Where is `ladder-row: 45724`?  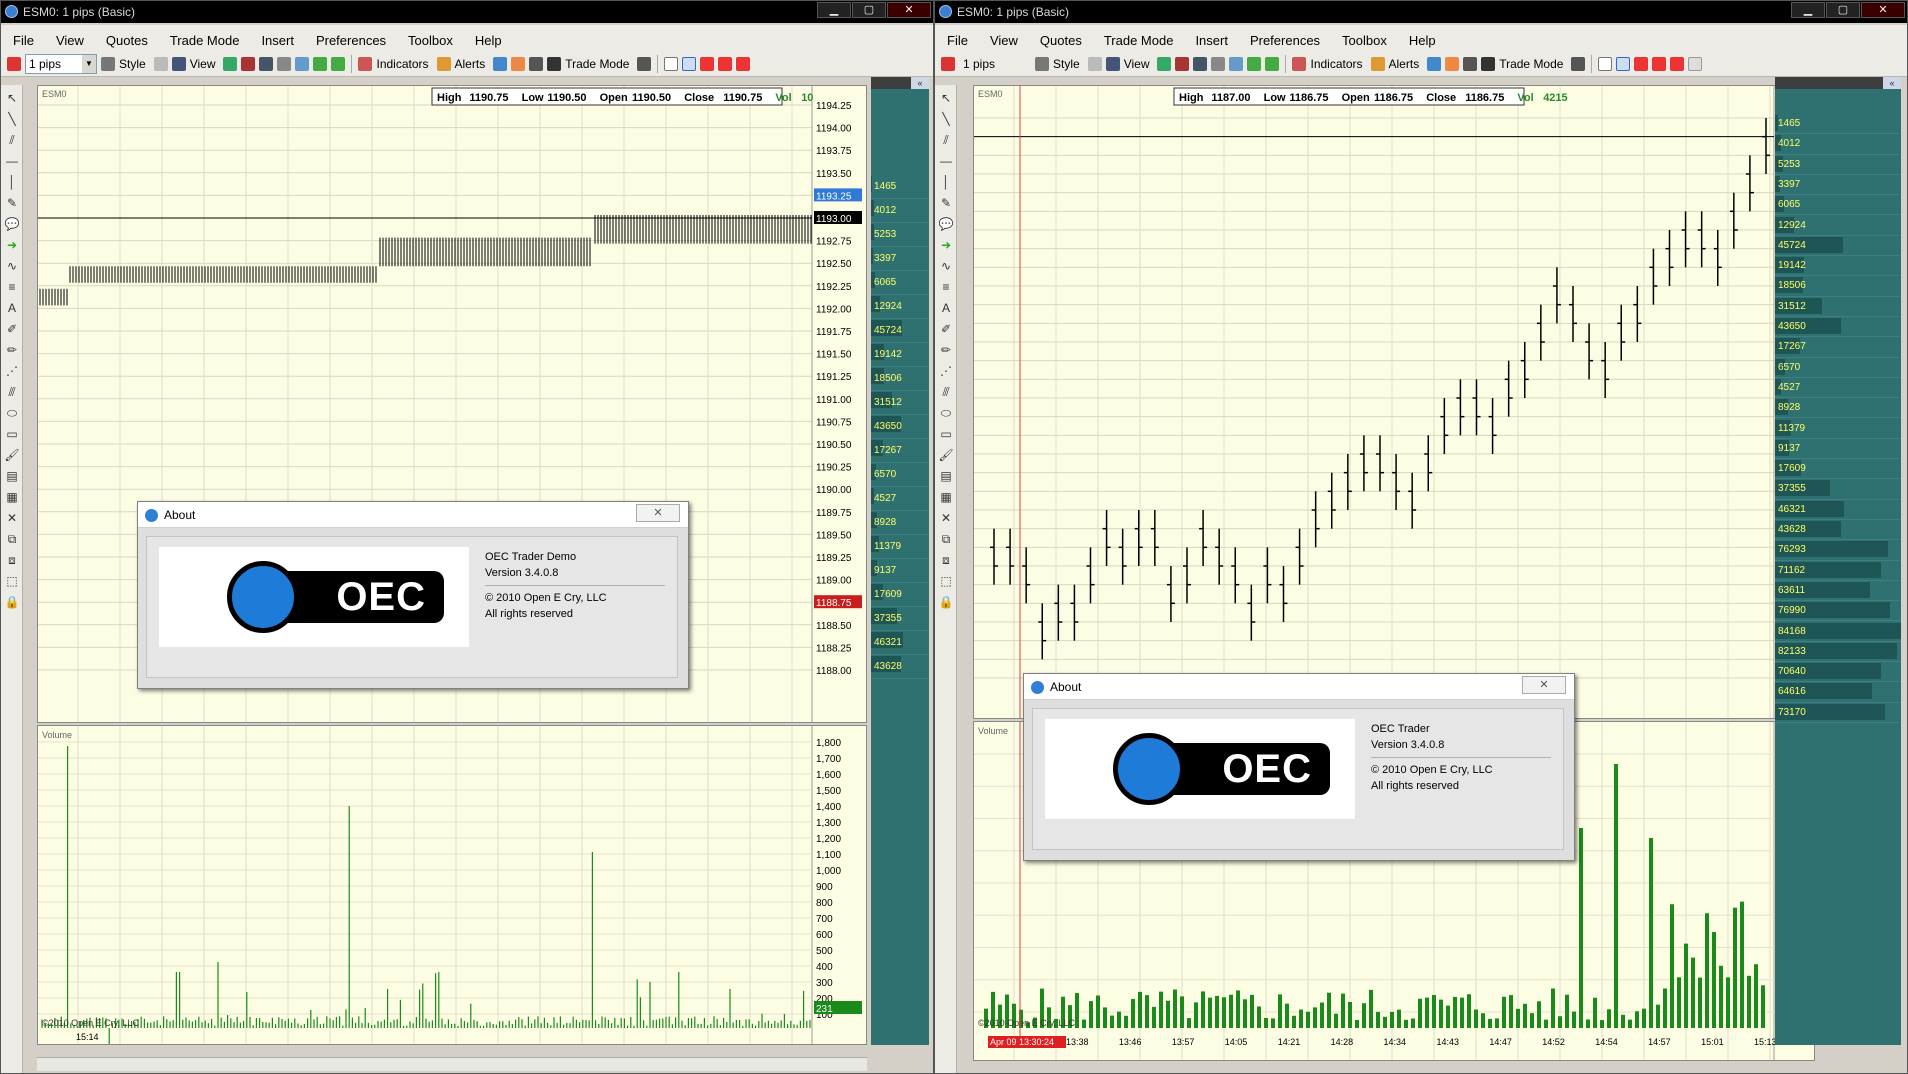 ladder-row: 45724 is located at coordinates (1838, 246).